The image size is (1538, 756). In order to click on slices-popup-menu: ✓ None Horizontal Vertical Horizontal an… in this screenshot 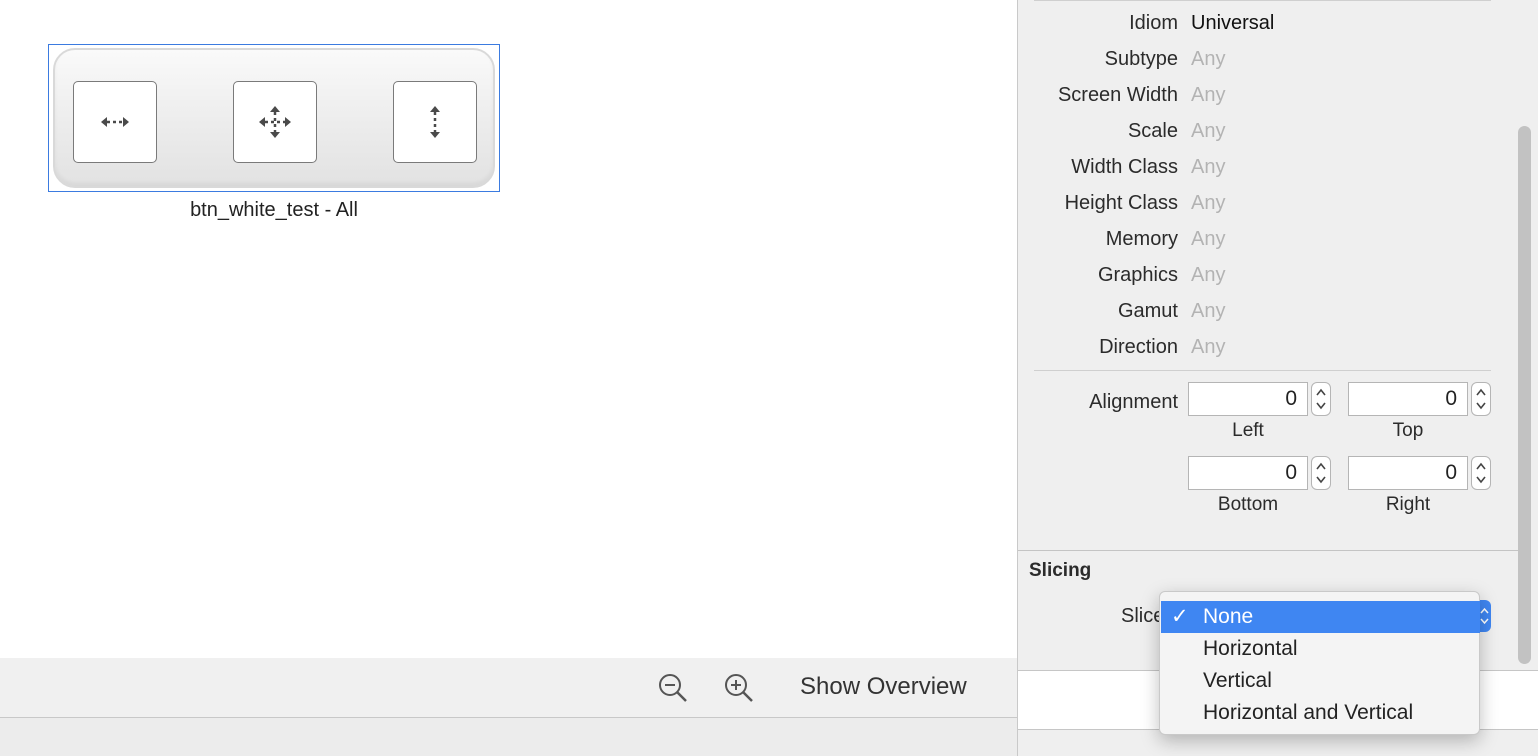, I will do `click(1319, 663)`.